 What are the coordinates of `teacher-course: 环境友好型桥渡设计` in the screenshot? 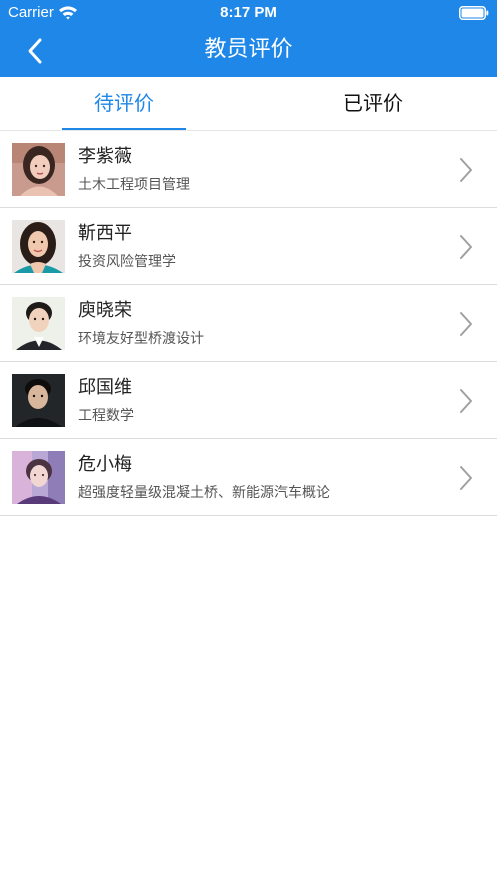 It's located at (141, 339).